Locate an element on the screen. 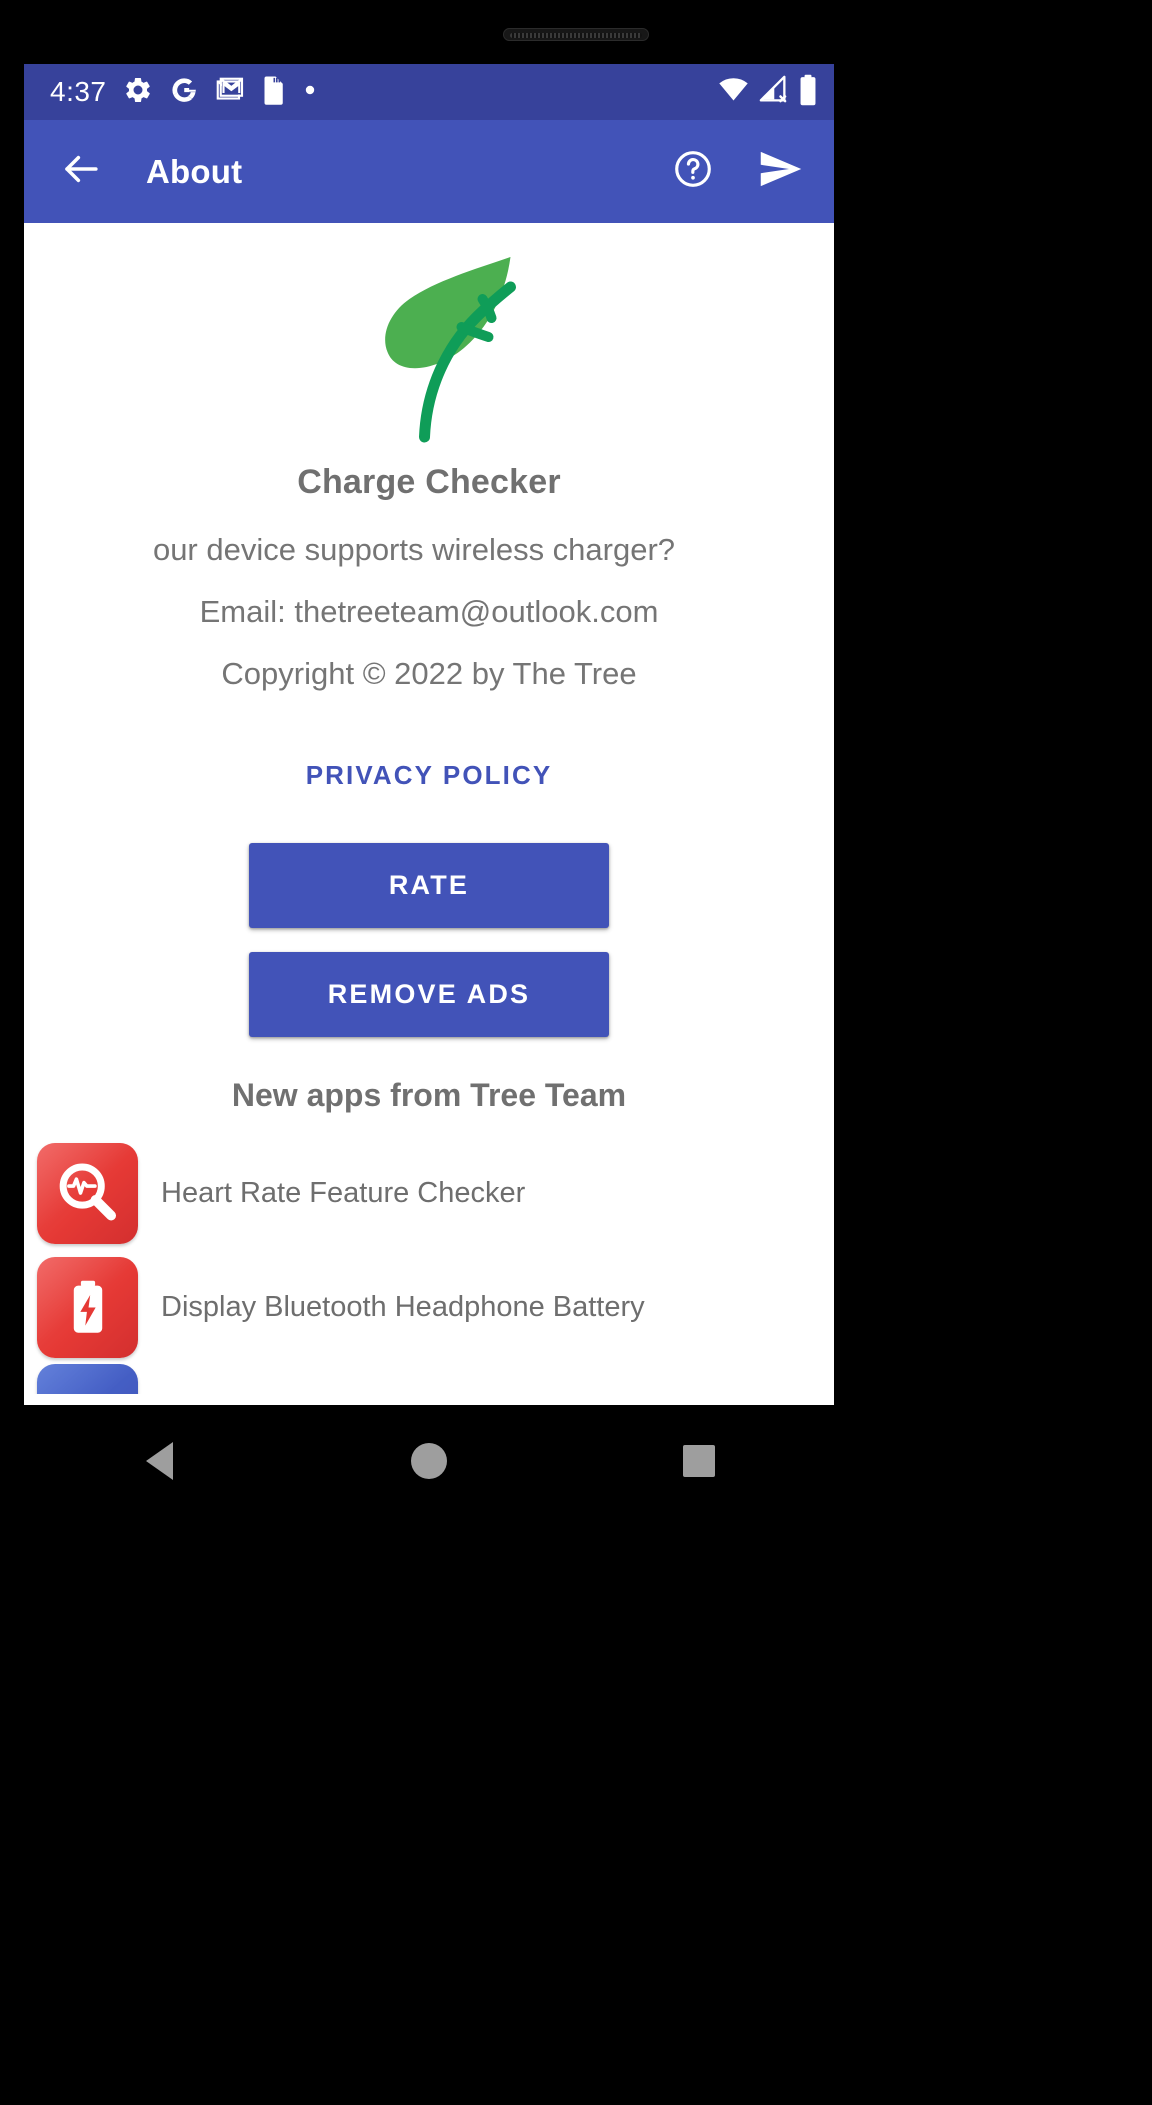 The image size is (1152, 2105). square-recents-icon is located at coordinates (699, 1461).